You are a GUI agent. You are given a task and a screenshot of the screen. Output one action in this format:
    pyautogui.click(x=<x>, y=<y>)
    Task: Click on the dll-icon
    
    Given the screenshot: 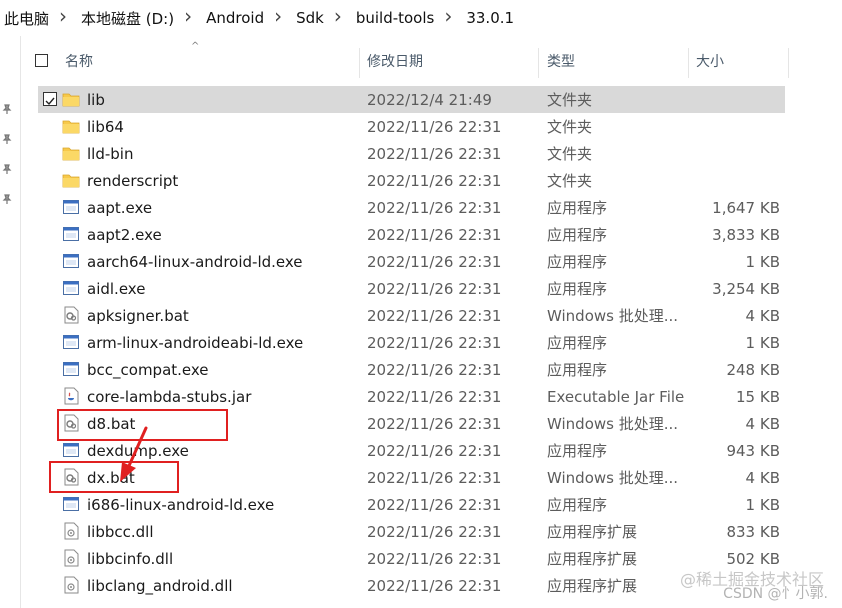 What is the action you would take?
    pyautogui.click(x=71, y=558)
    